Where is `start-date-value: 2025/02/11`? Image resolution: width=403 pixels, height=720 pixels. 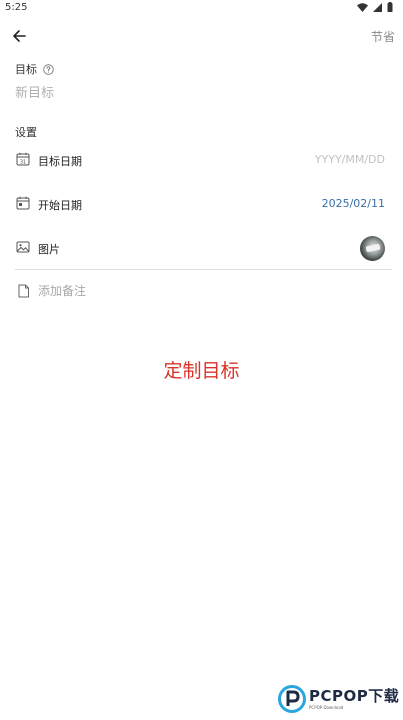 start-date-value: 2025/02/11 is located at coordinates (353, 203).